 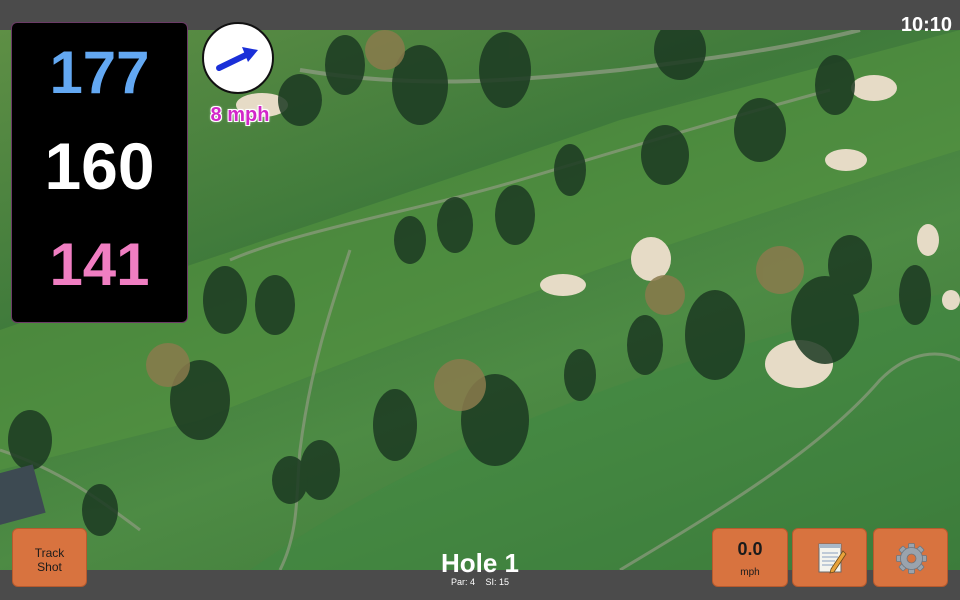 I want to click on track-shot-label: Track Shot, so click(x=49, y=560).